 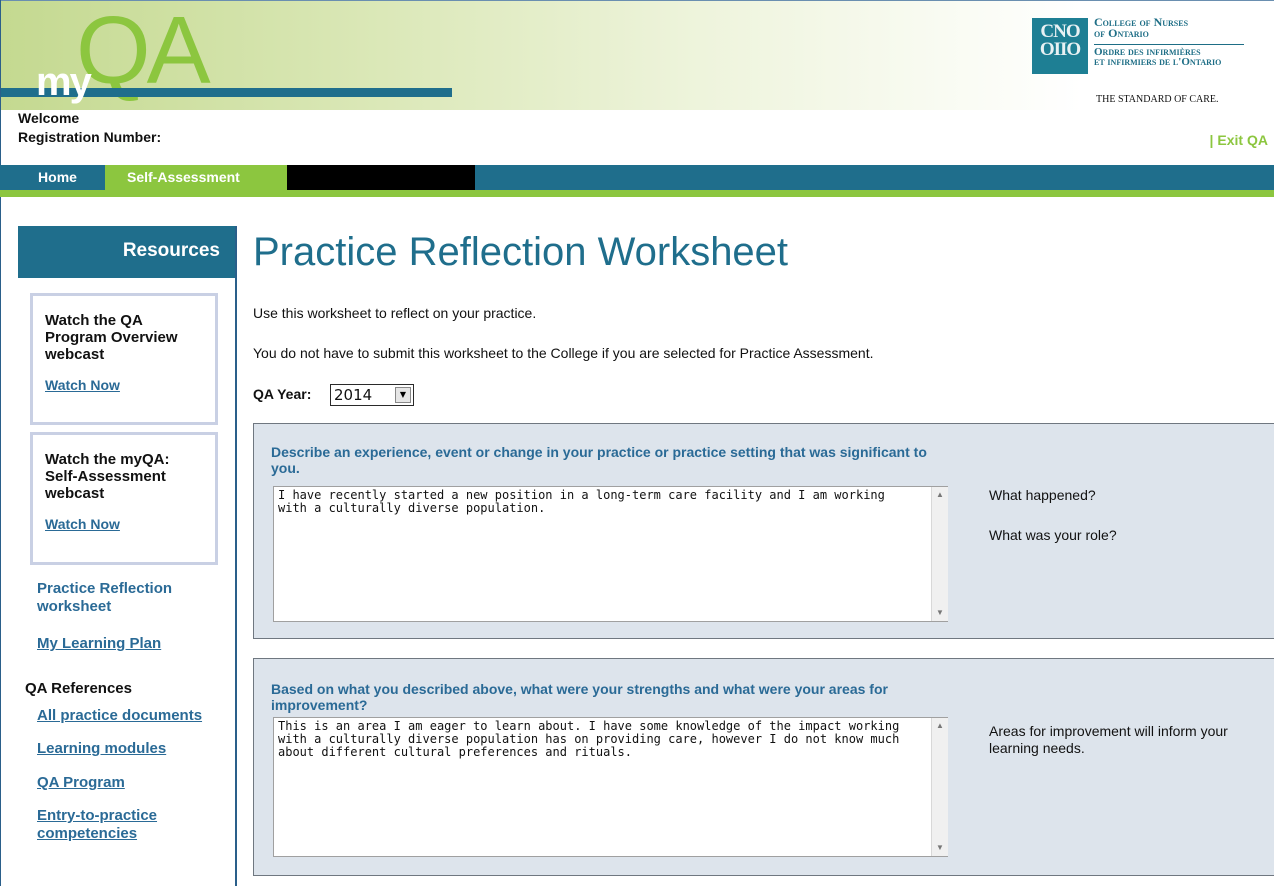 I want to click on college-name-divider, so click(x=1169, y=44).